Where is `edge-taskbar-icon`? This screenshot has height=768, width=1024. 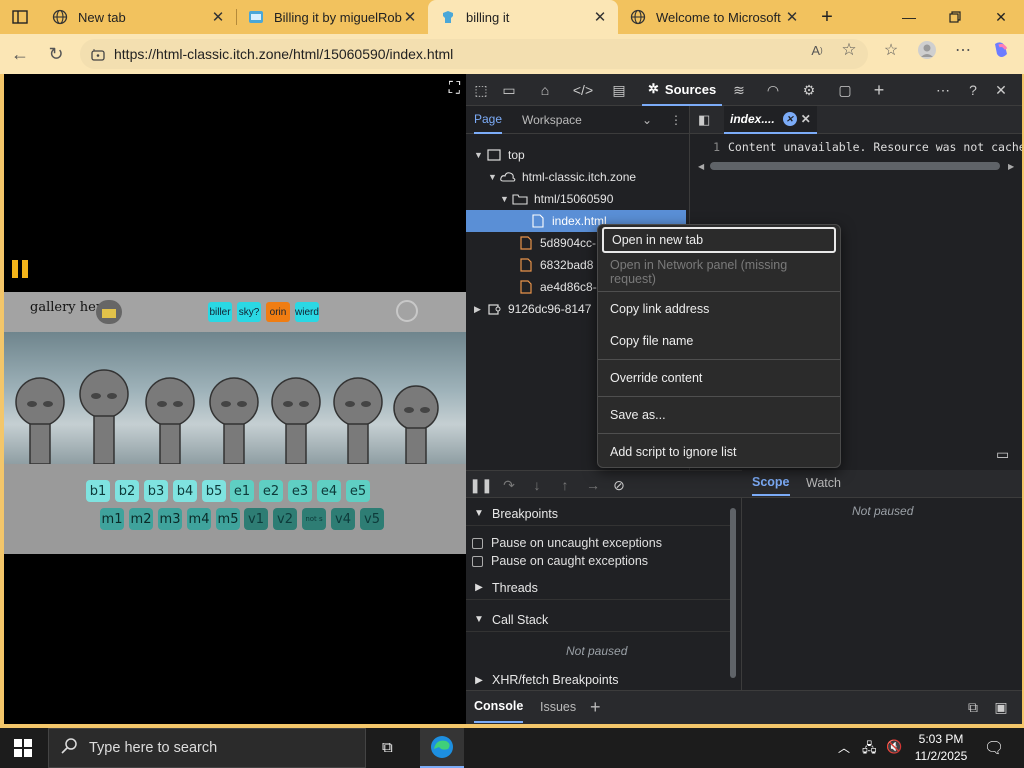 edge-taskbar-icon is located at coordinates (442, 748).